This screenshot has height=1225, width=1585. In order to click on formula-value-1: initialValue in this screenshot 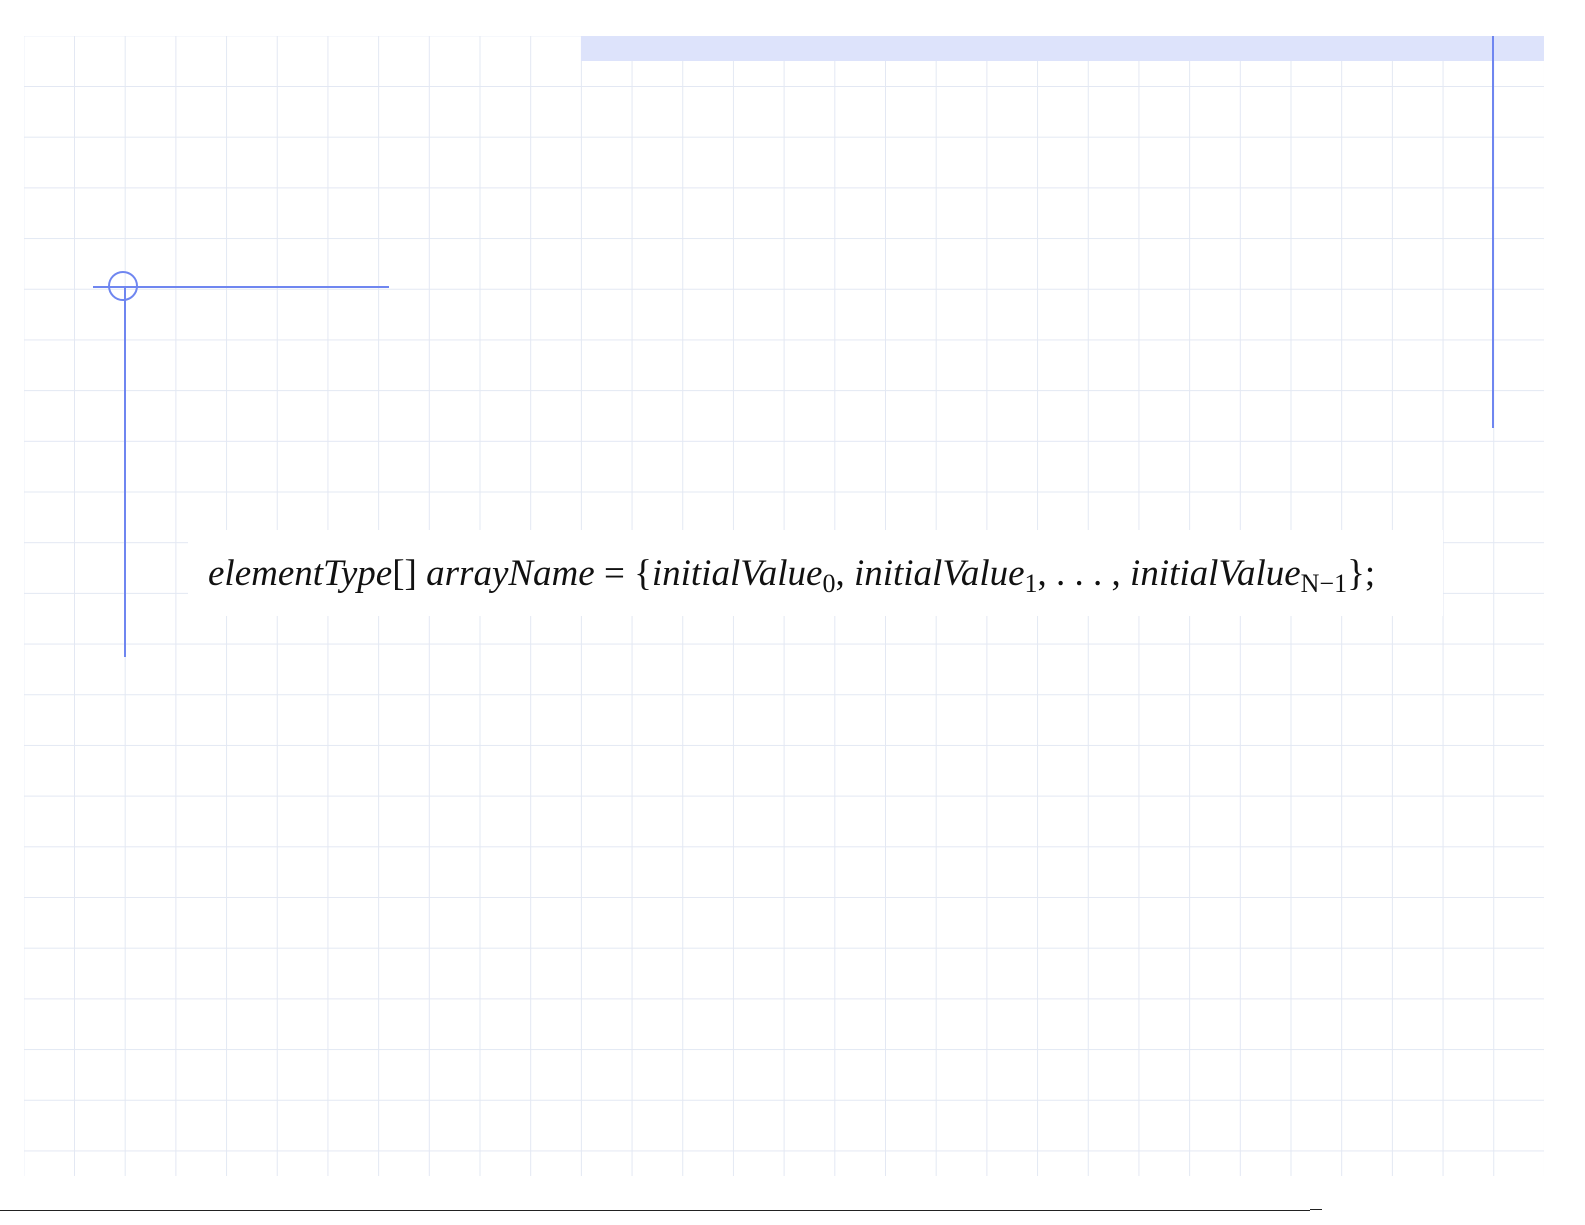, I will do `click(939, 573)`.